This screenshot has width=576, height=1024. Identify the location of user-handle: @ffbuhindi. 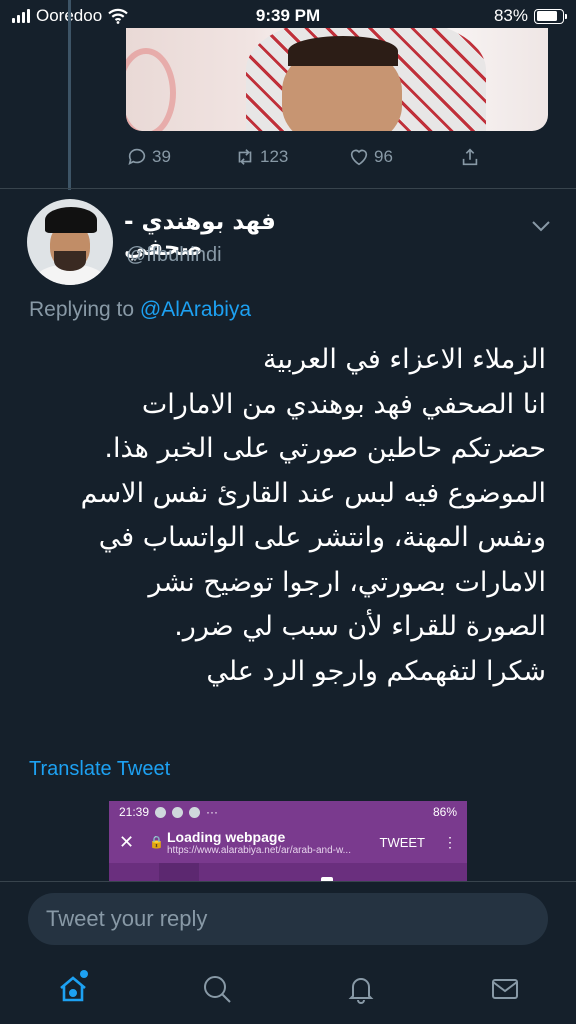
(174, 255).